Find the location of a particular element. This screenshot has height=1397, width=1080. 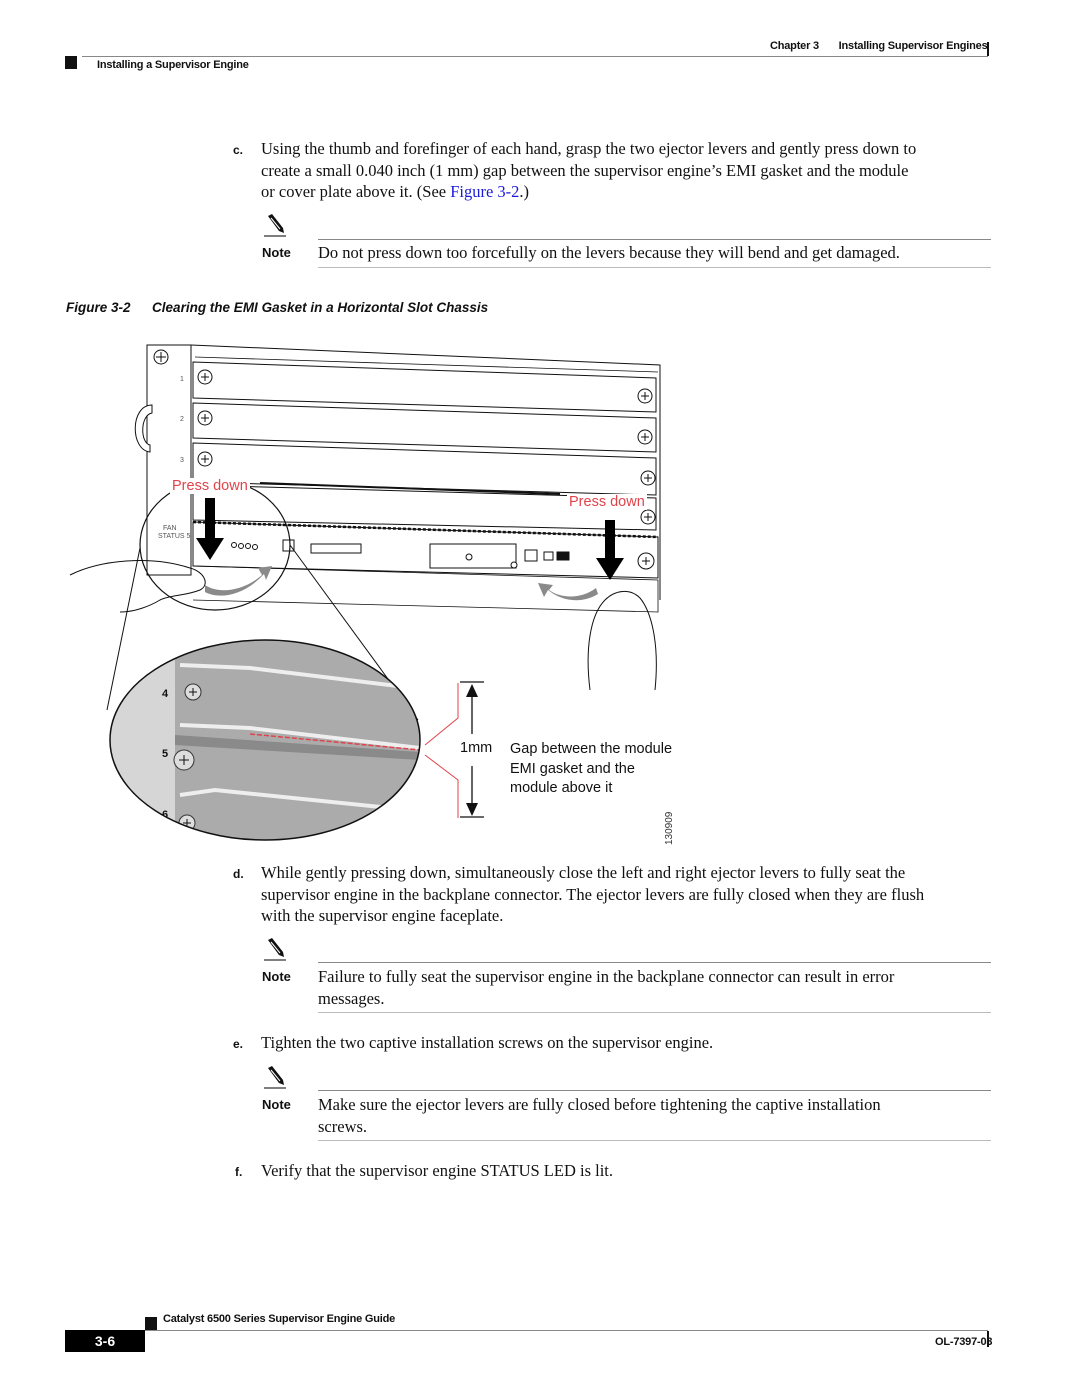

page-number-box: 3-6 is located at coordinates (105, 1341).